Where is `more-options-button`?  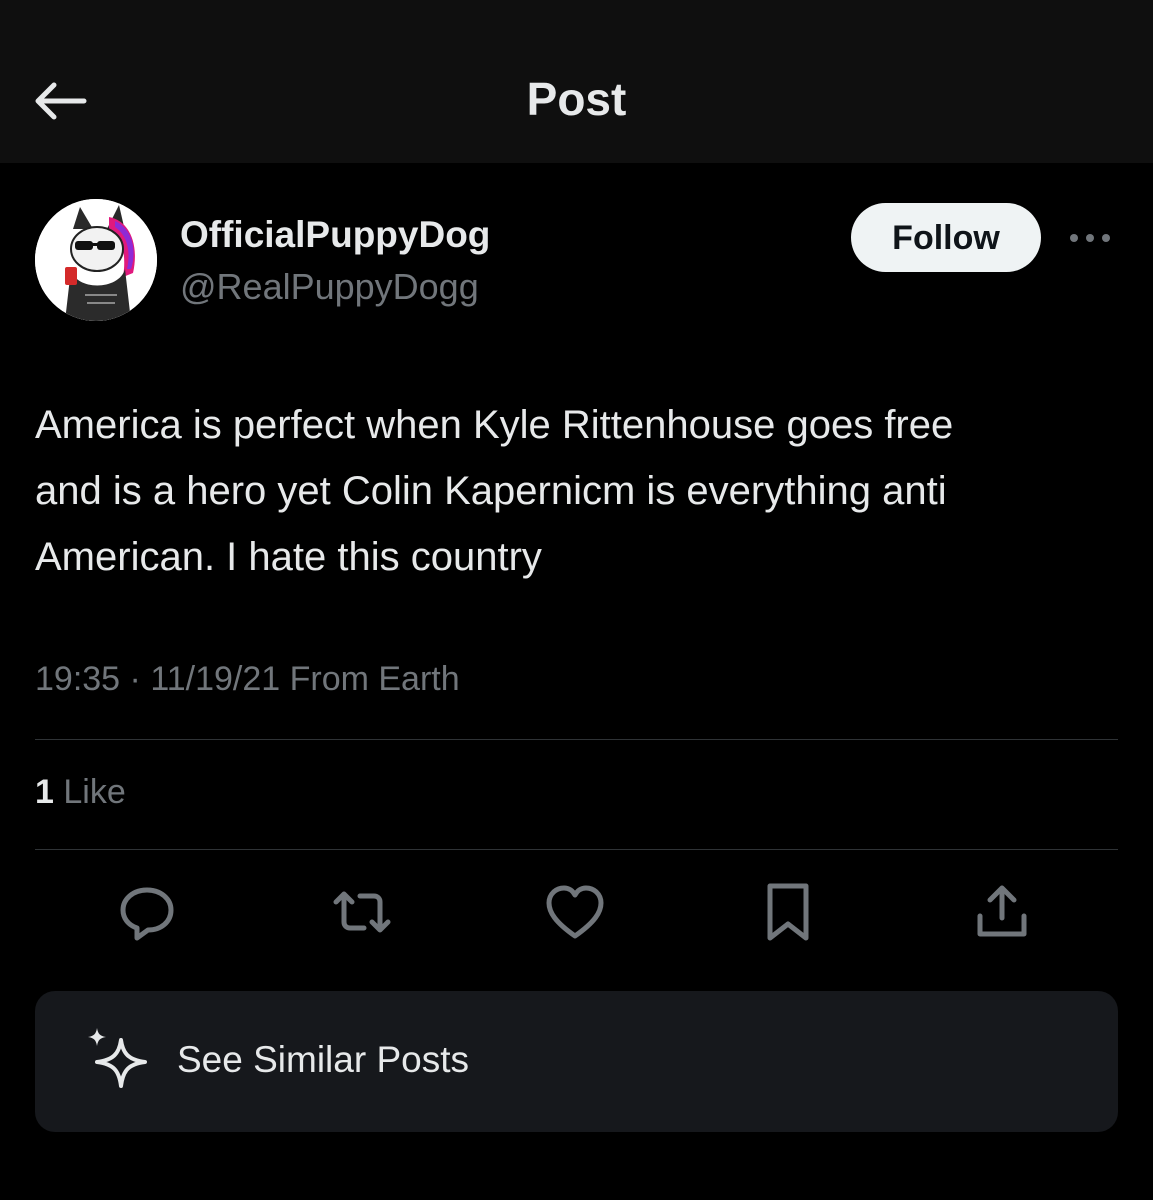 more-options-button is located at coordinates (1090, 238).